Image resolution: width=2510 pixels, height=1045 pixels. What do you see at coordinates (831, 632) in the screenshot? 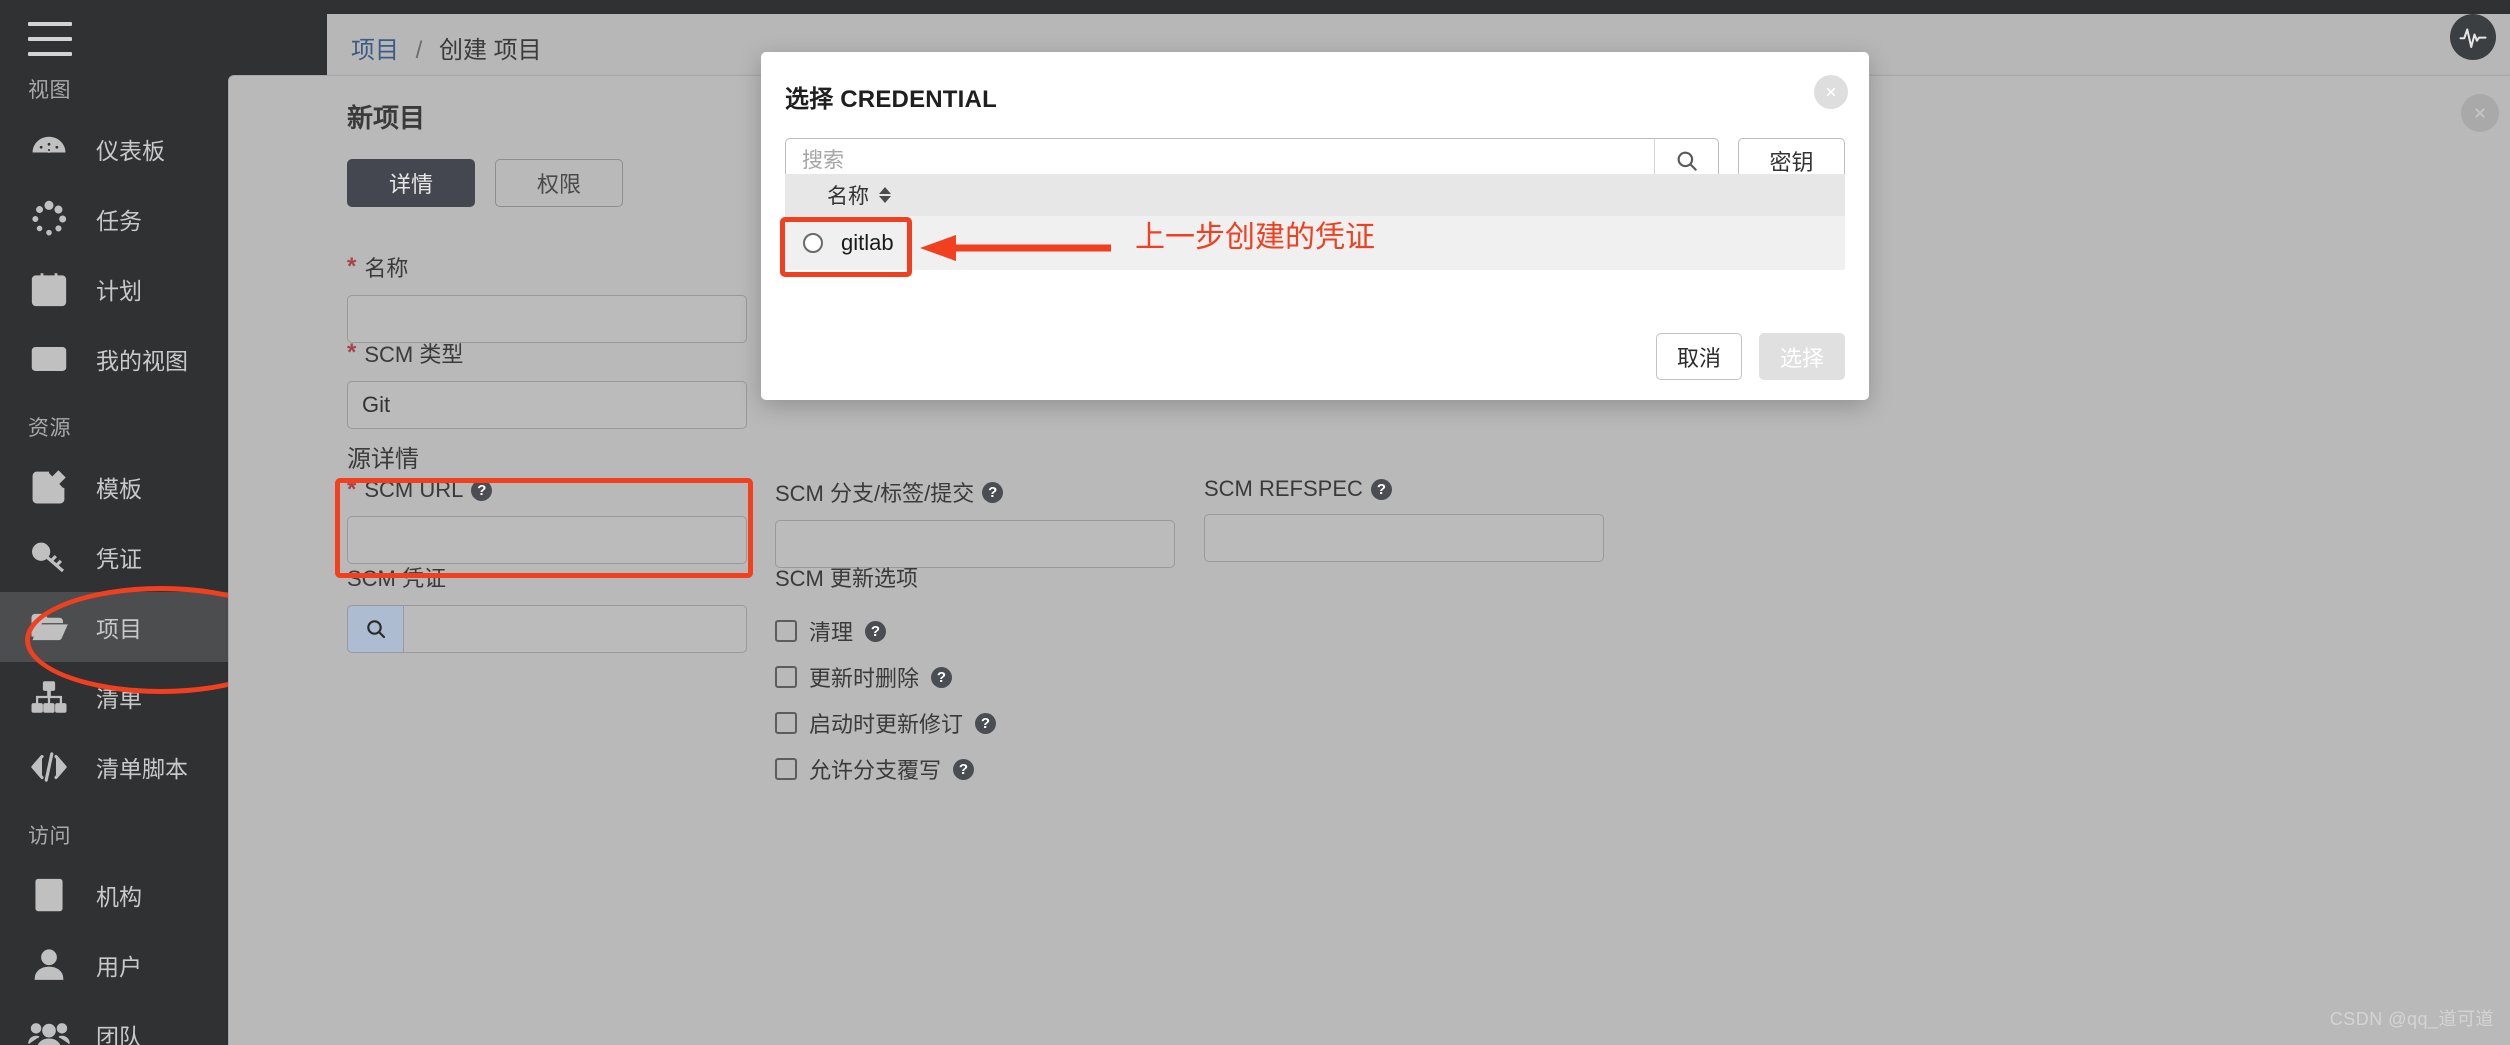
I see `checkbox-label: 清理` at bounding box center [831, 632].